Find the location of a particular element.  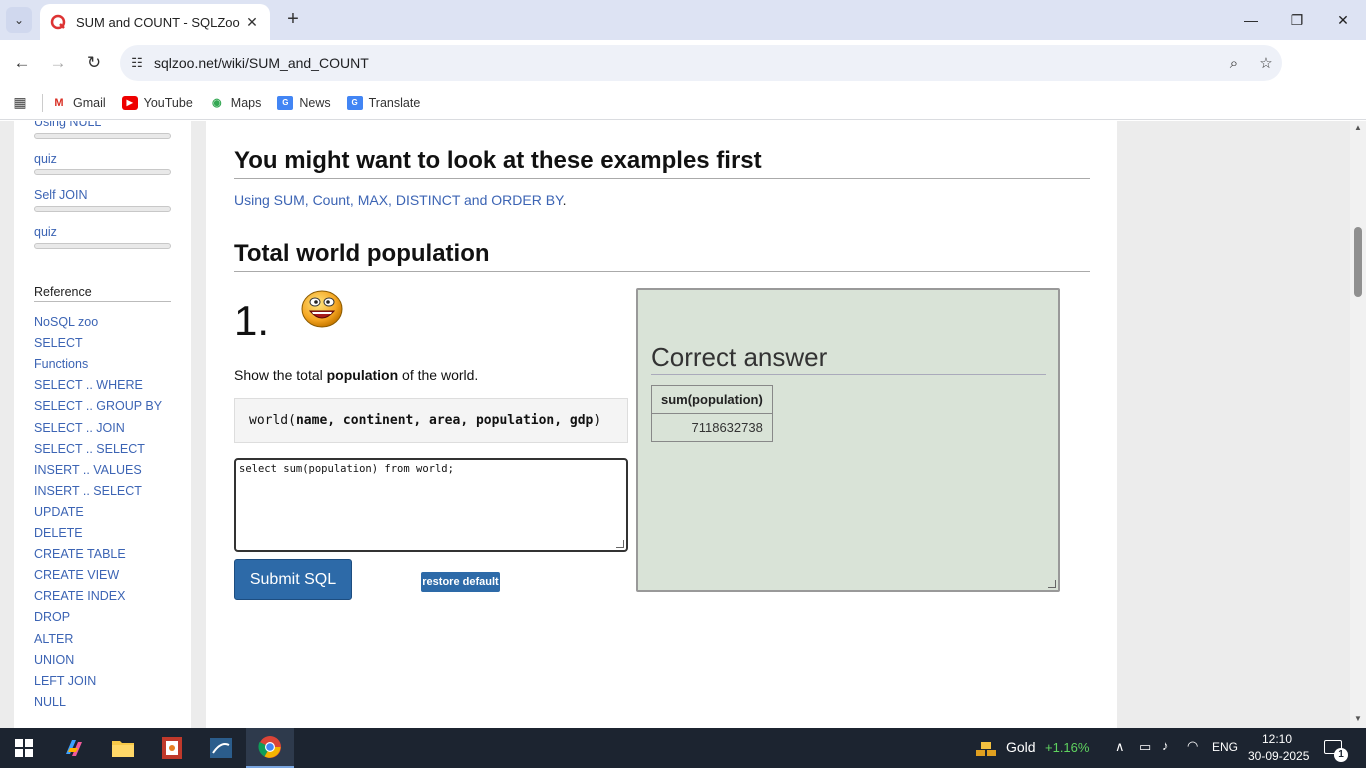

site-info-icon: ☷ is located at coordinates (137, 63).